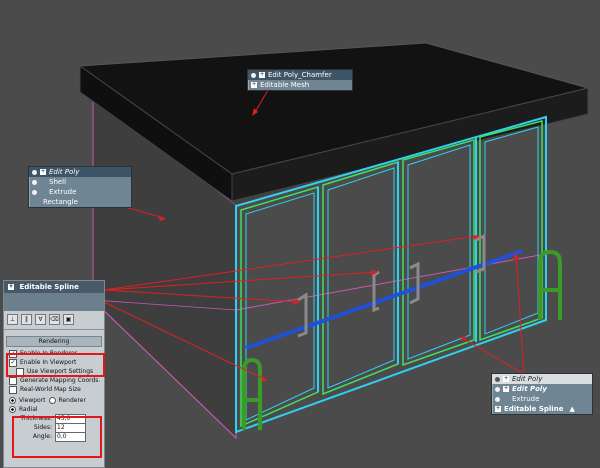 This screenshot has height=468, width=600. Describe the element at coordinates (32, 400) in the screenshot. I see `option-label: Viewport` at that location.